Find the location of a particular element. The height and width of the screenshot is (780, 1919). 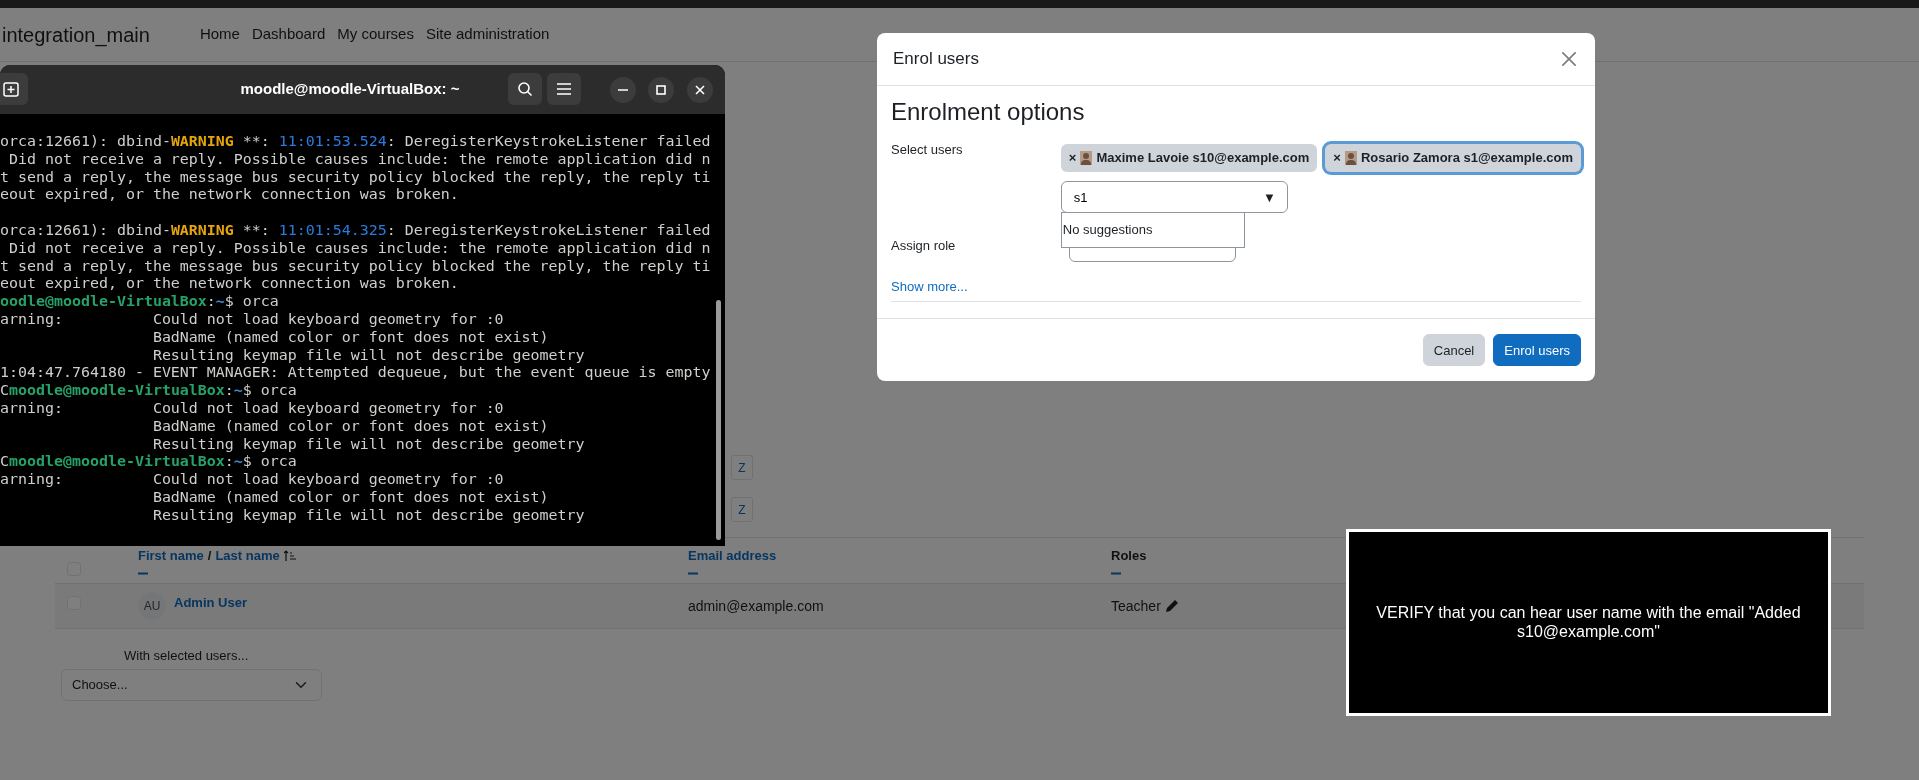

column-header: Roles is located at coordinates (1129, 556).